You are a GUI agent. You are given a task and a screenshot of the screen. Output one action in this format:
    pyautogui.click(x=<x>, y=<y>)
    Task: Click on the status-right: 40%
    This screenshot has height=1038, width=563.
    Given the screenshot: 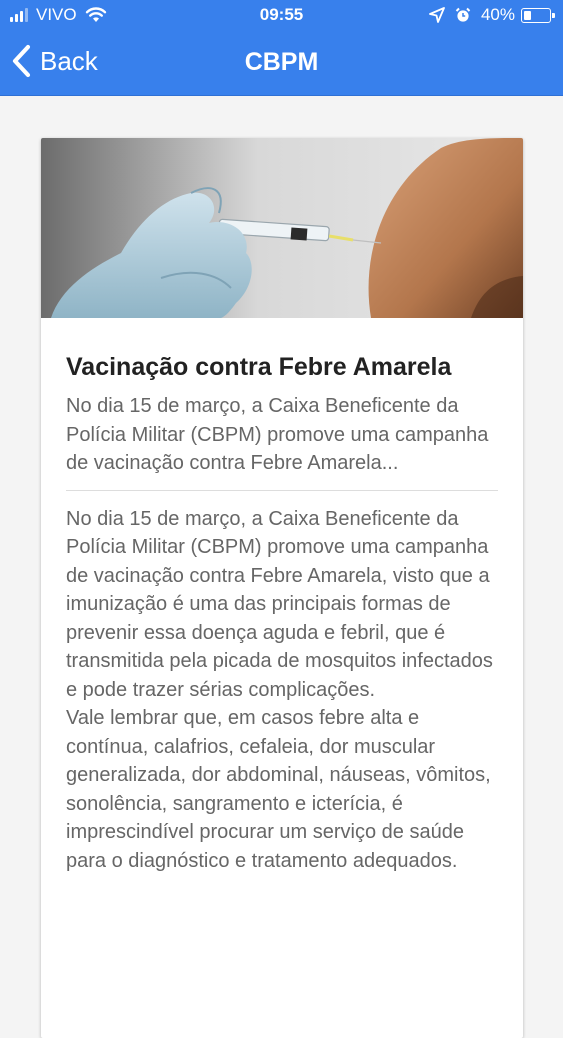 What is the action you would take?
    pyautogui.click(x=492, y=15)
    